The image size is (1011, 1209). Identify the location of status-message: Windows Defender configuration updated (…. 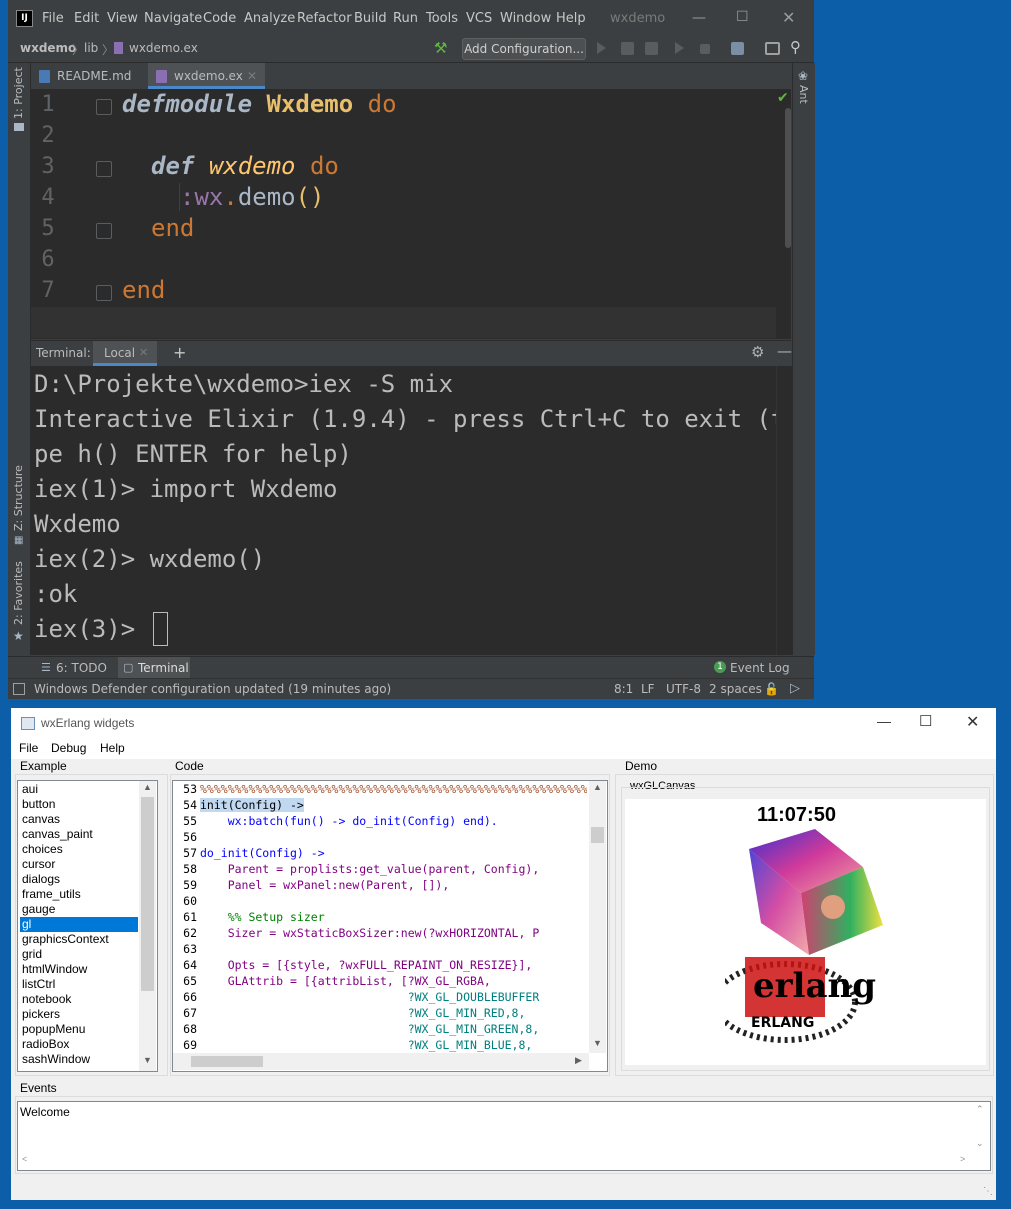
(212, 689).